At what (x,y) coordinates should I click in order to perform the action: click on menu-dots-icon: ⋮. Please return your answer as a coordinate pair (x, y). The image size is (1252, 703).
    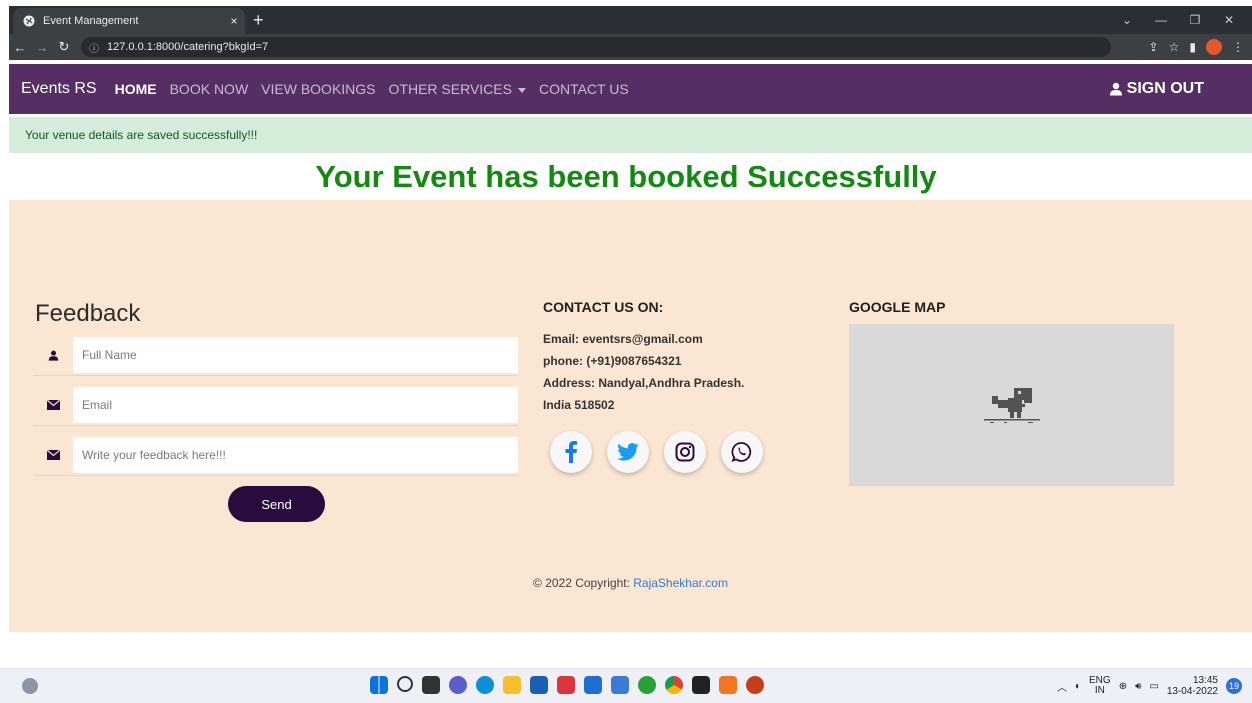
    Looking at the image, I should click on (1238, 47).